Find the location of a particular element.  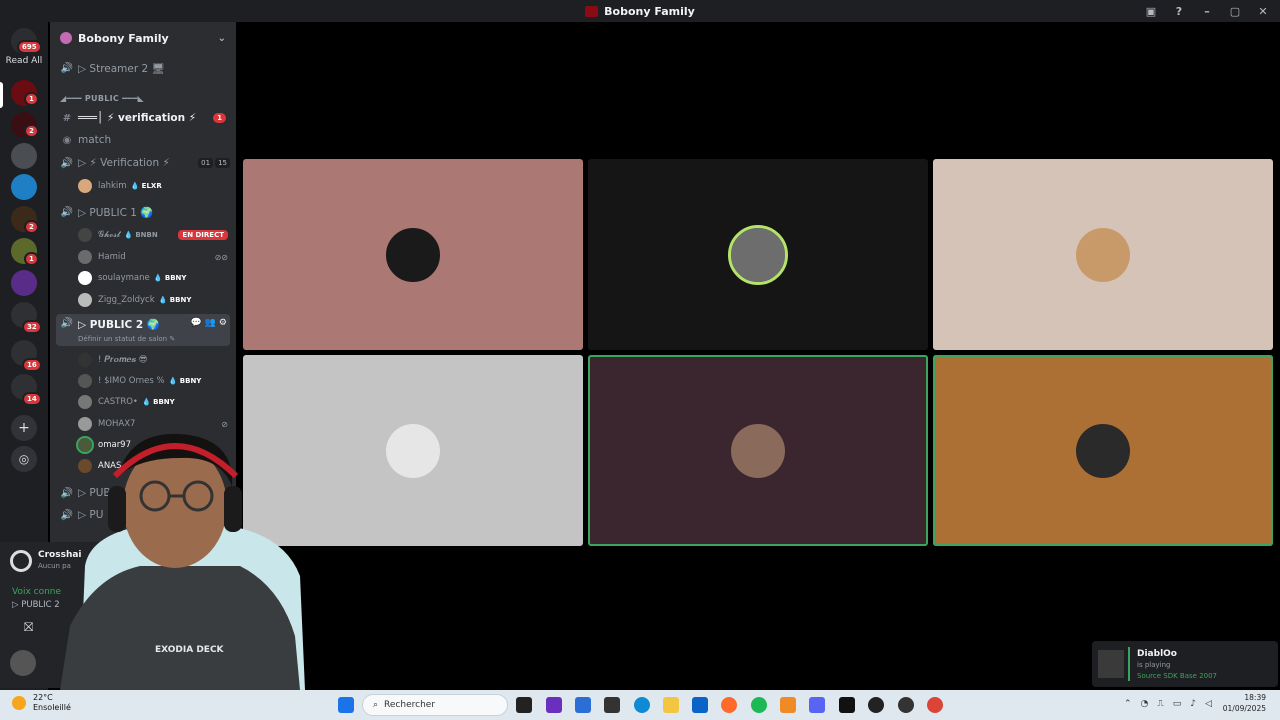

channel-streamer: 🔊 ▷ Streamer 2 🖥 is located at coordinates (143, 68).